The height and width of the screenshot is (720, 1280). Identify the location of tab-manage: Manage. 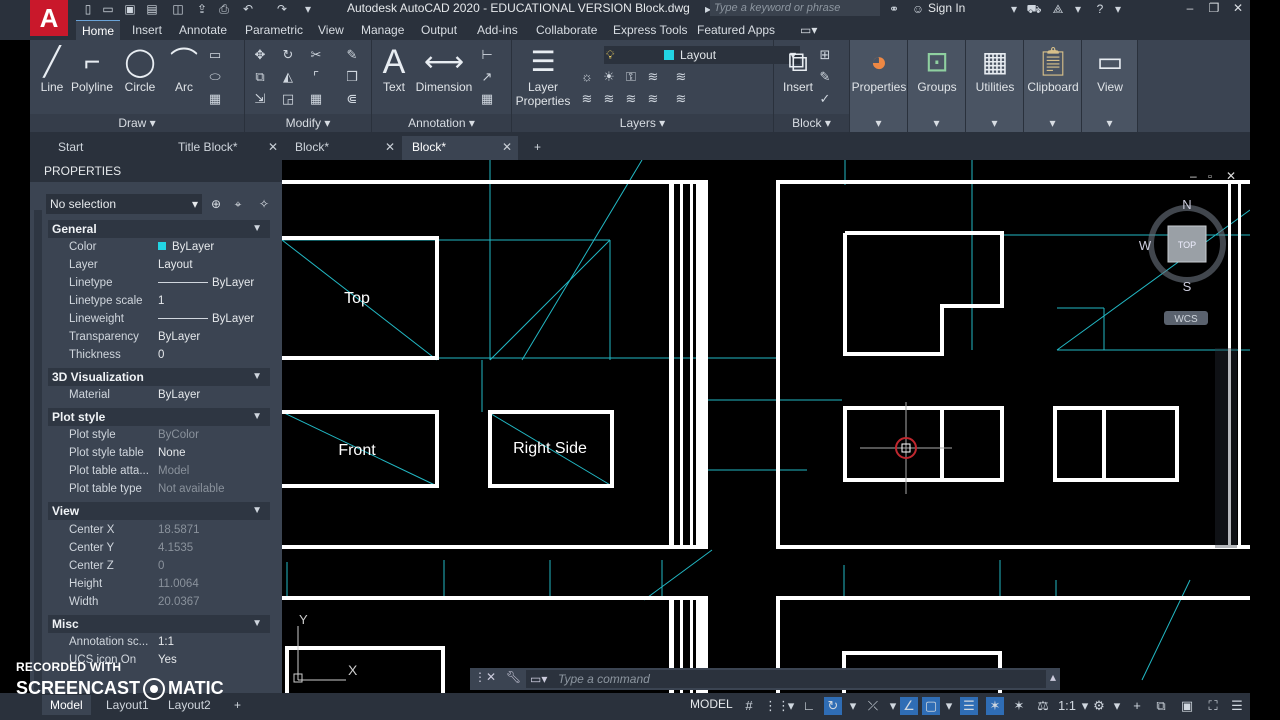
(382, 30).